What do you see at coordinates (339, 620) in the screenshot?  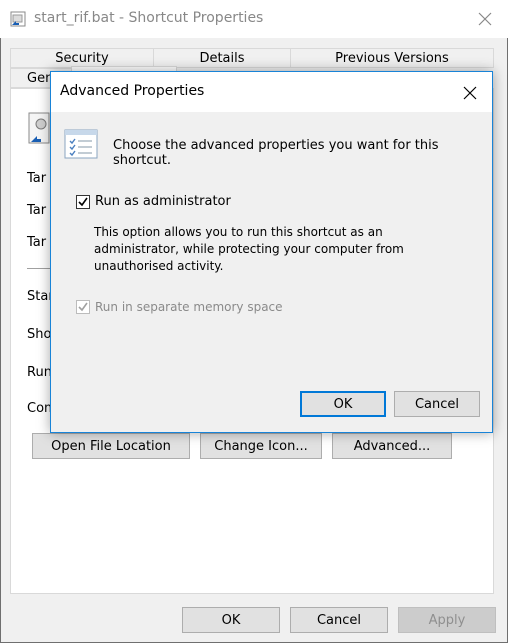 I see `cancel-button: Cancel` at bounding box center [339, 620].